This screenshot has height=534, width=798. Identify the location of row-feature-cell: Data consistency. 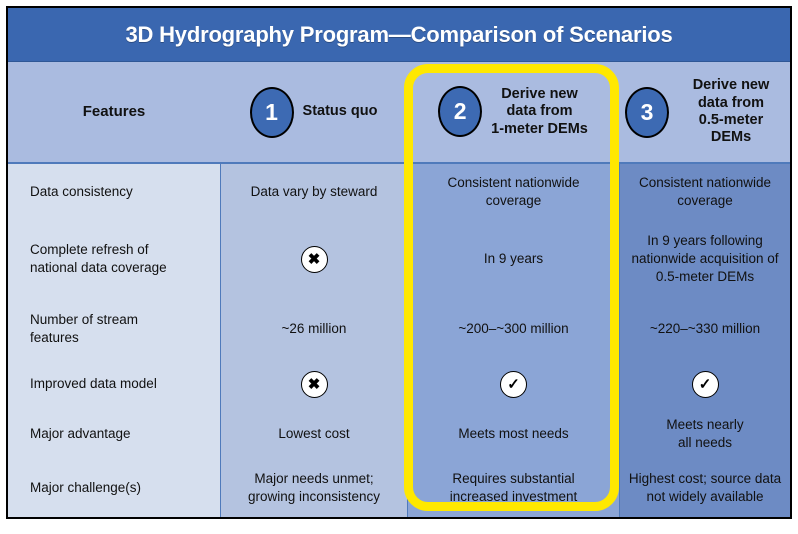
(114, 192).